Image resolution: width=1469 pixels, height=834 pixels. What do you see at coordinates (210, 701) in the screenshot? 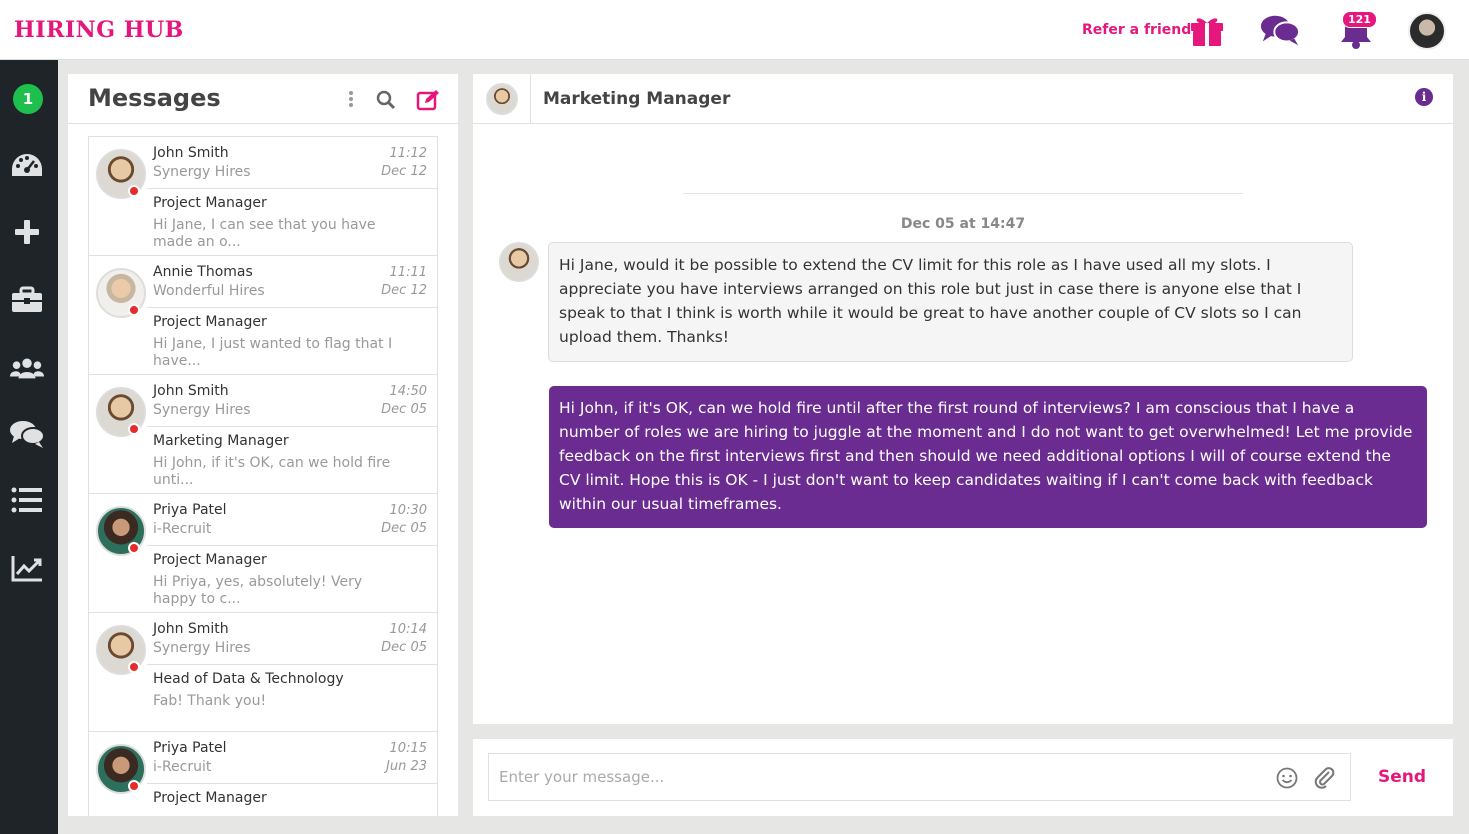
I see `conversation-preview: Fab! Thank you!` at bounding box center [210, 701].